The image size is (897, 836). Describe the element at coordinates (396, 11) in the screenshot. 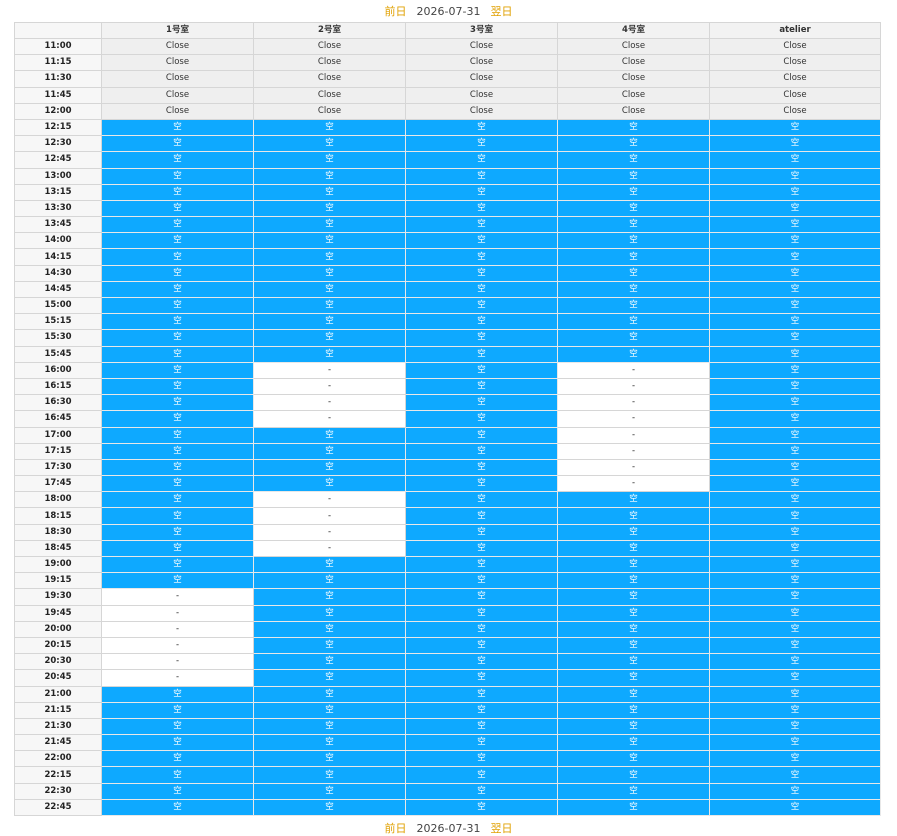

I see `prev-day-link: 前日` at that location.